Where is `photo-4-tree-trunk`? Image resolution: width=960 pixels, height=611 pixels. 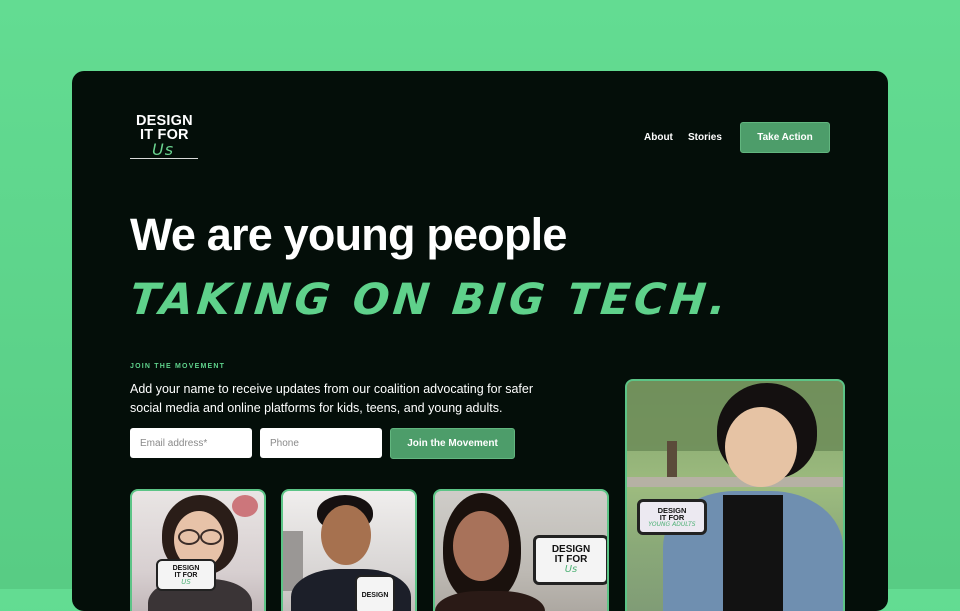
photo-4-tree-trunk is located at coordinates (672, 461).